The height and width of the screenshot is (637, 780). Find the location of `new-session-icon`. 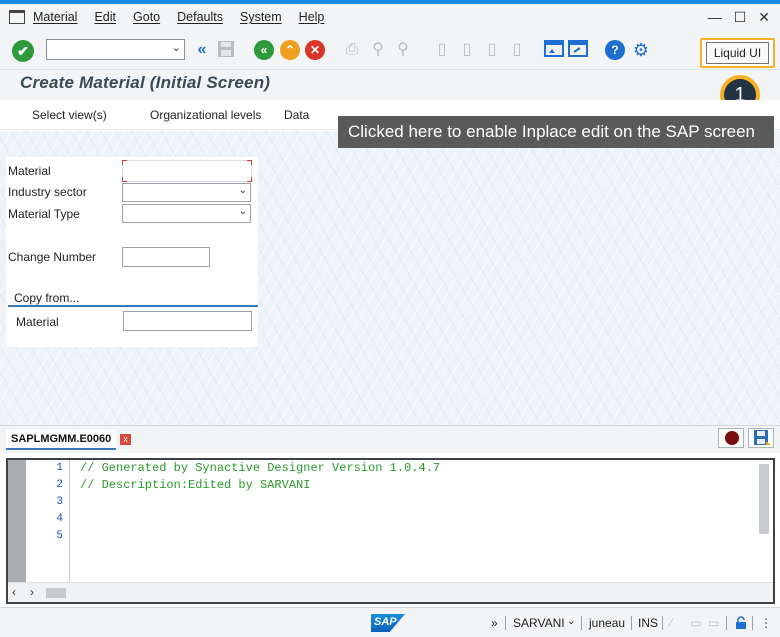

new-session-icon is located at coordinates (554, 50).